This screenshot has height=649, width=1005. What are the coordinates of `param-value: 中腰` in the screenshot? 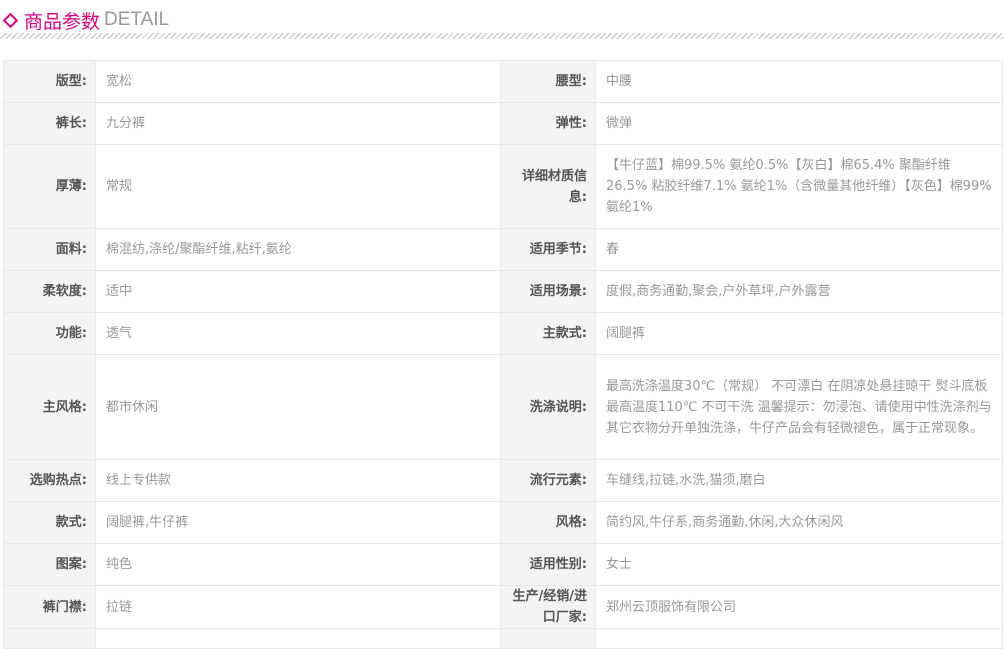 It's located at (799, 81).